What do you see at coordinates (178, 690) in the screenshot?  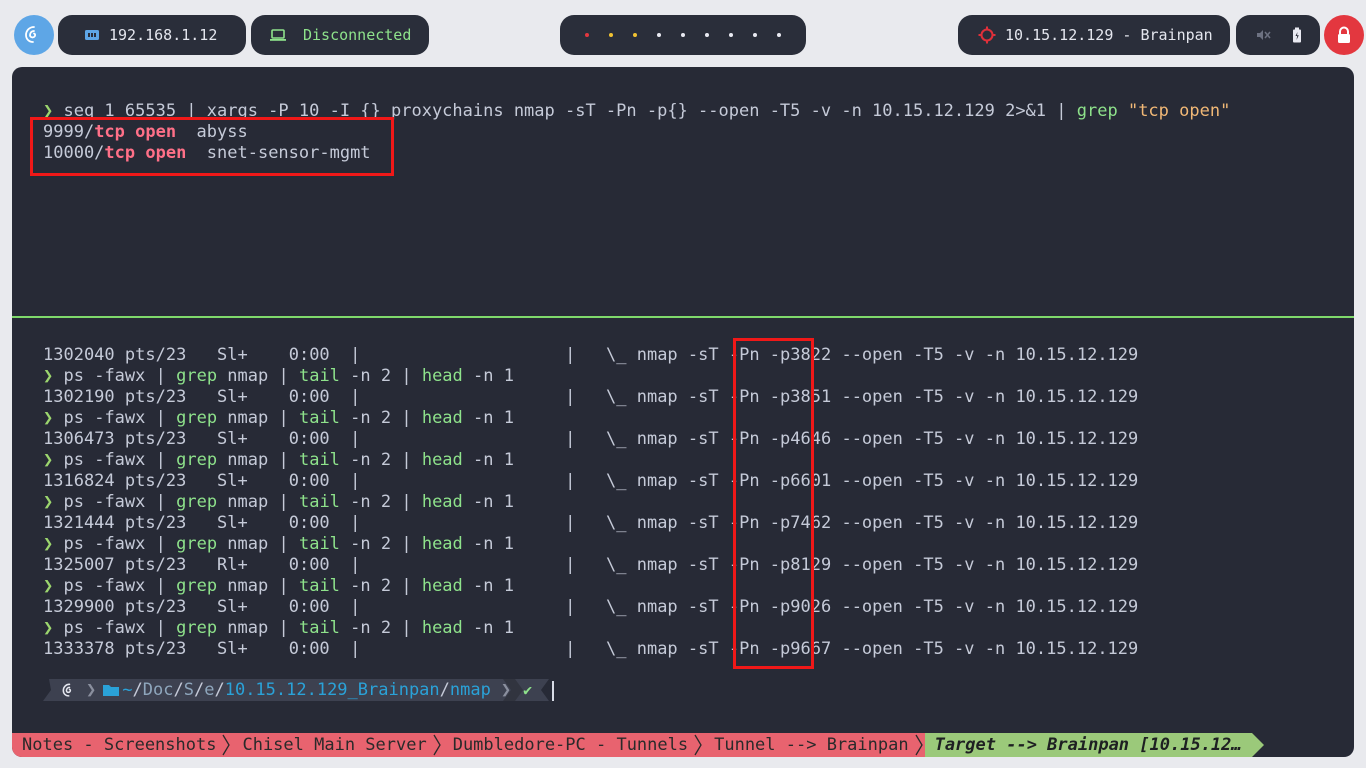 I see `path-sep: /` at bounding box center [178, 690].